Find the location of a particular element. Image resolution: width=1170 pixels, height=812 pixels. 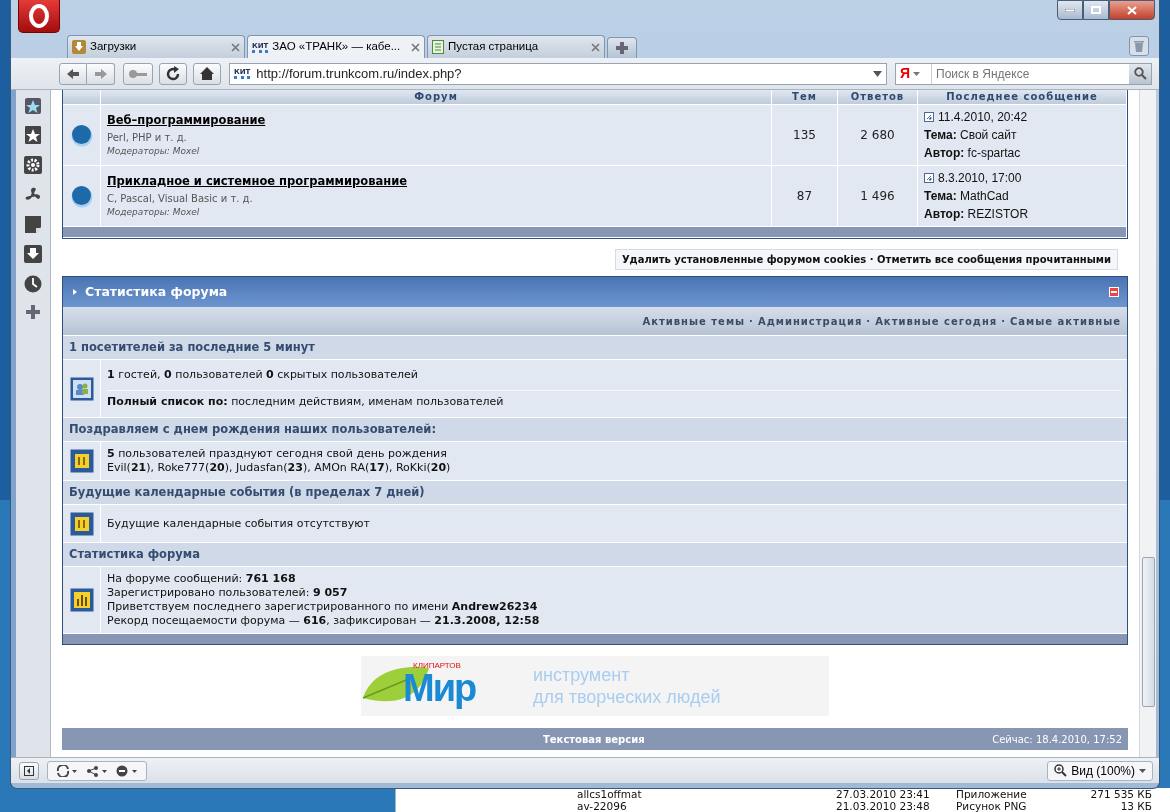

banner-ad: Мир КЛИПАРТОВ инструмент для творческих людей is located at coordinates (595, 686).